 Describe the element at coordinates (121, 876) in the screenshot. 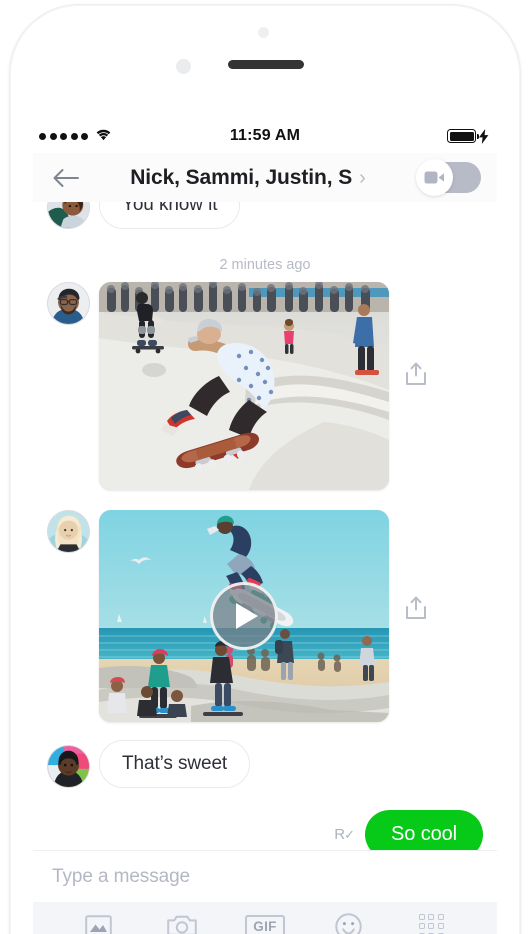

I see `message-input-placeholder: Type a message` at that location.